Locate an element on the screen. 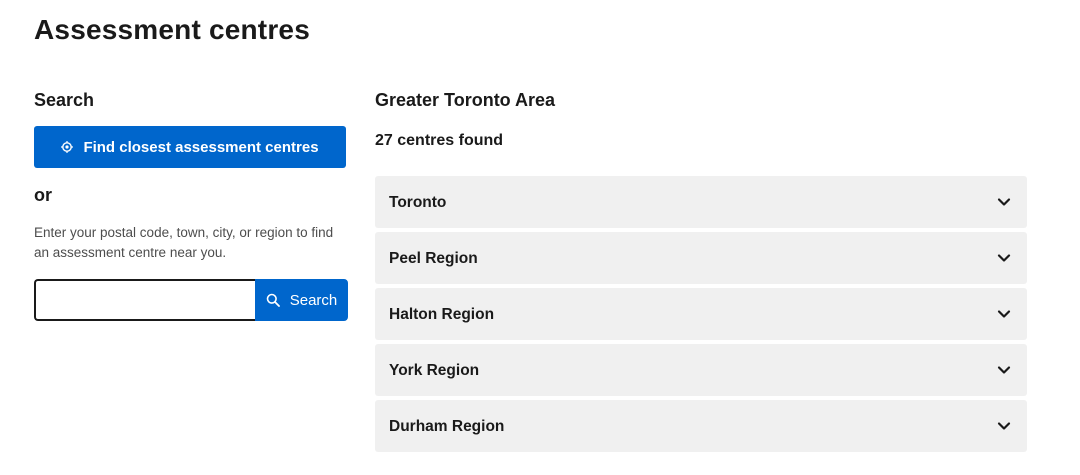  search-button: Search is located at coordinates (301, 300).